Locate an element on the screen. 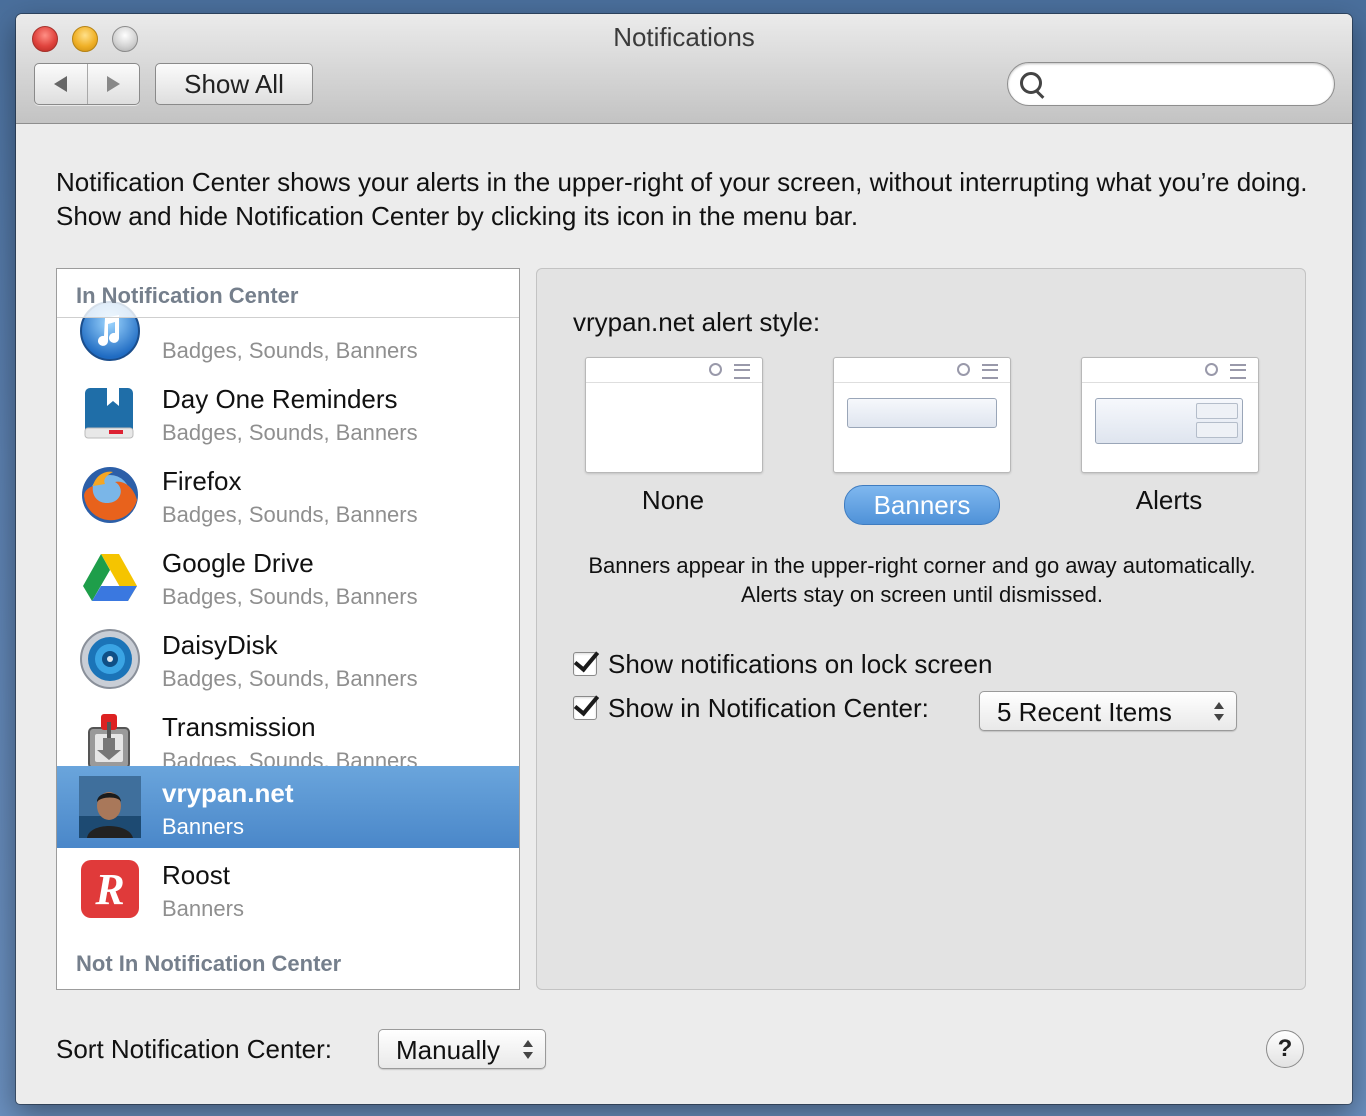 The image size is (1366, 1116). avatar-photo-icon is located at coordinates (110, 807).